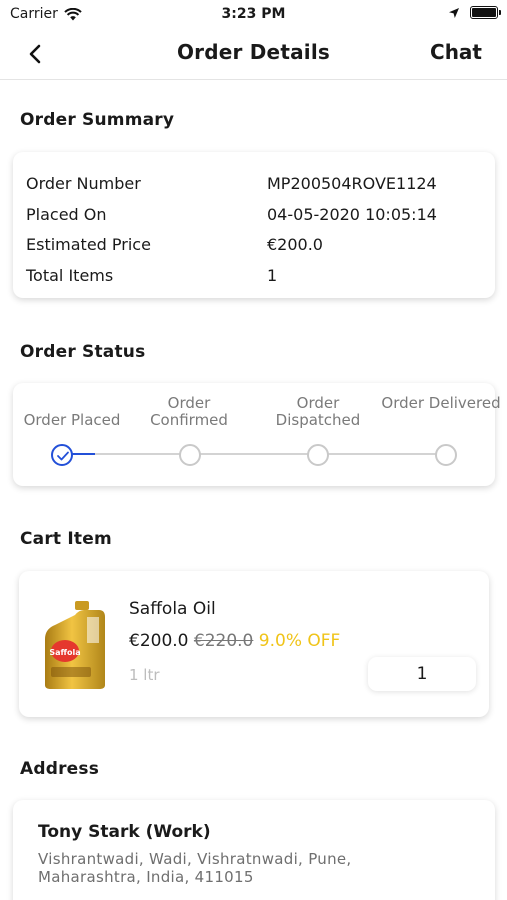 The height and width of the screenshot is (900, 507). What do you see at coordinates (223, 641) in the screenshot?
I see `product-mrp: €220.0` at bounding box center [223, 641].